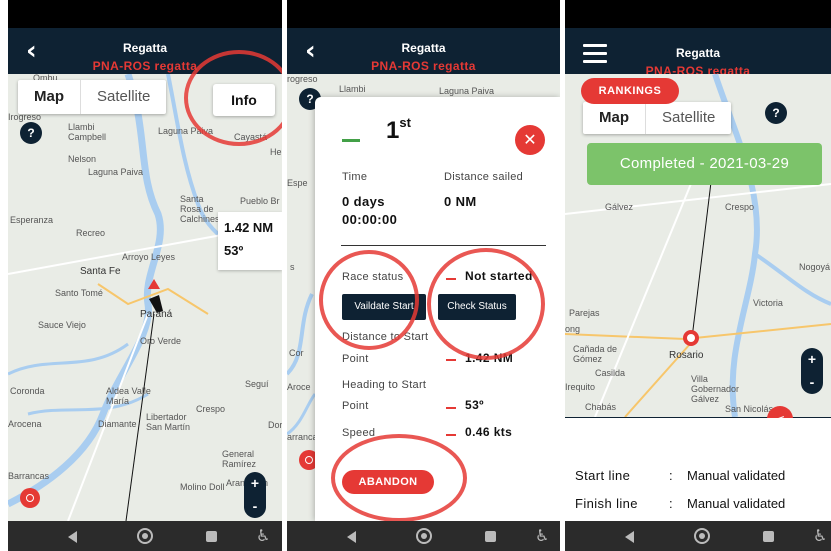 This screenshot has width=831, height=551. I want to click on app-header: ‹ Regatta PNA-ROS regatta, so click(145, 51).